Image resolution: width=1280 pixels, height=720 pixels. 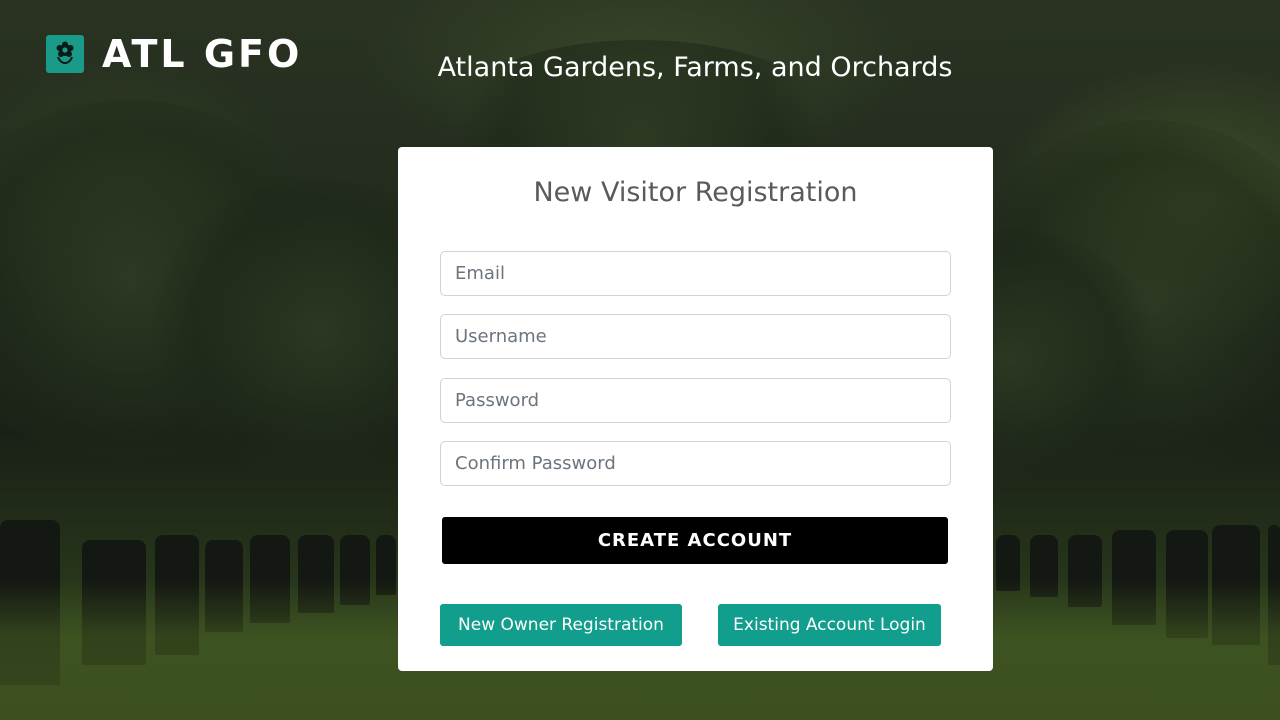 I want to click on username-field, so click(x=695, y=336).